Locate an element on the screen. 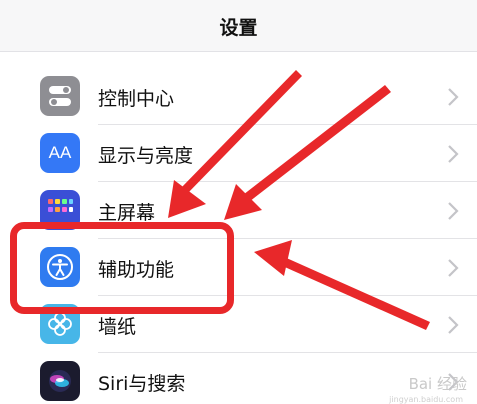 The height and width of the screenshot is (404, 477). accessibility-icon is located at coordinates (60, 267).